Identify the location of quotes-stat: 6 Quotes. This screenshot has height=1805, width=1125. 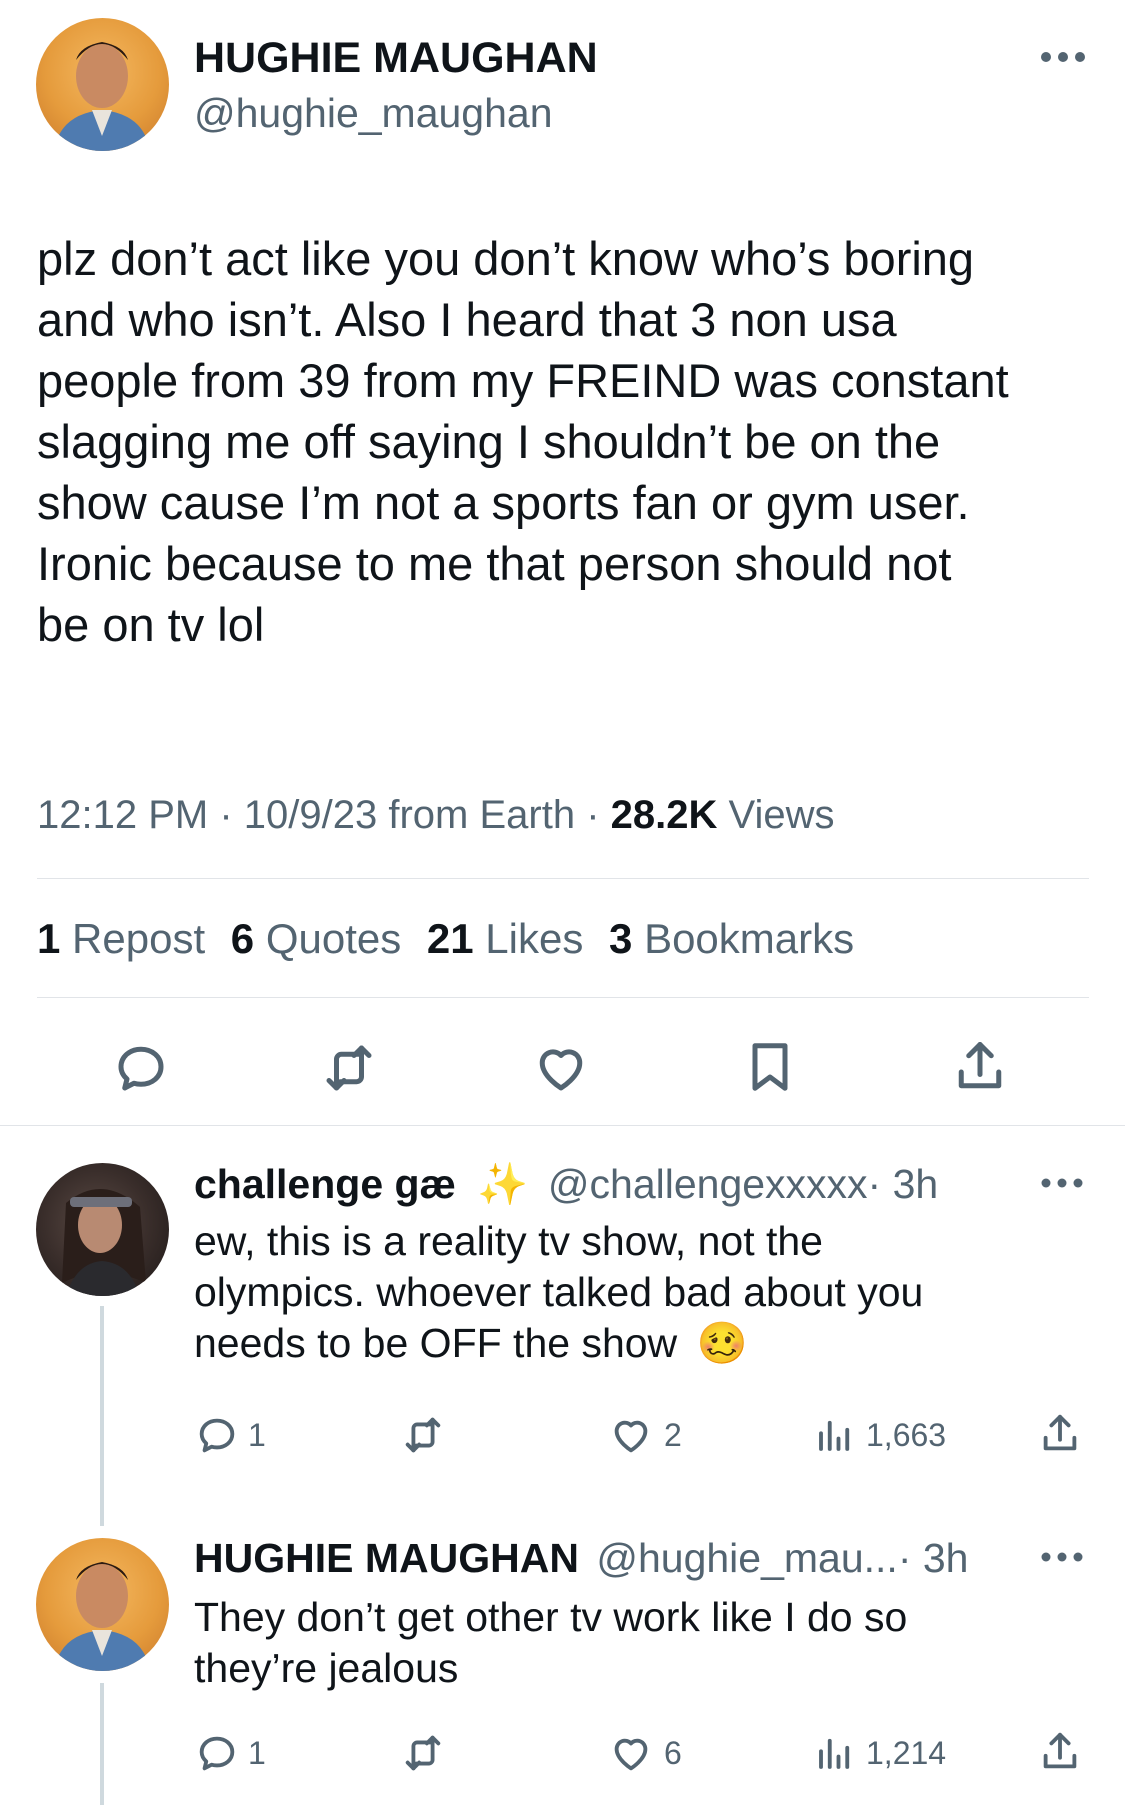
(322, 938).